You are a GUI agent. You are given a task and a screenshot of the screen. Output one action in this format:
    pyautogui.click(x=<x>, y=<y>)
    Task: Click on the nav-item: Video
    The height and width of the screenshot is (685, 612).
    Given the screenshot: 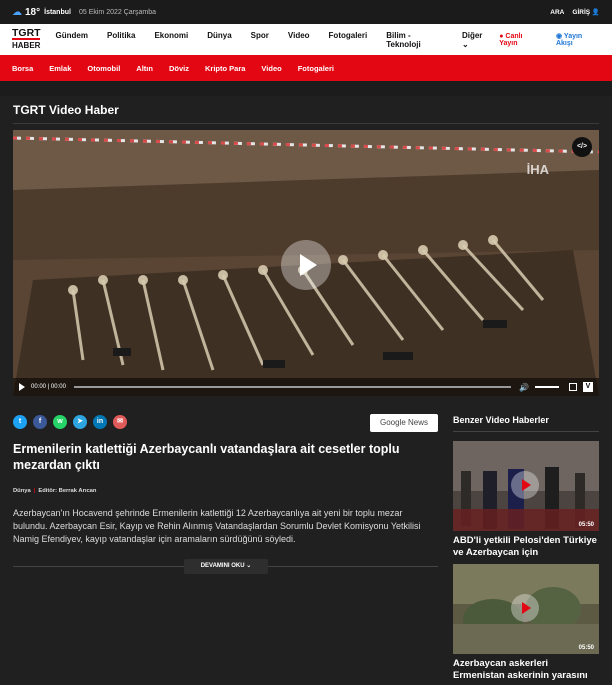 What is the action you would take?
    pyautogui.click(x=299, y=40)
    